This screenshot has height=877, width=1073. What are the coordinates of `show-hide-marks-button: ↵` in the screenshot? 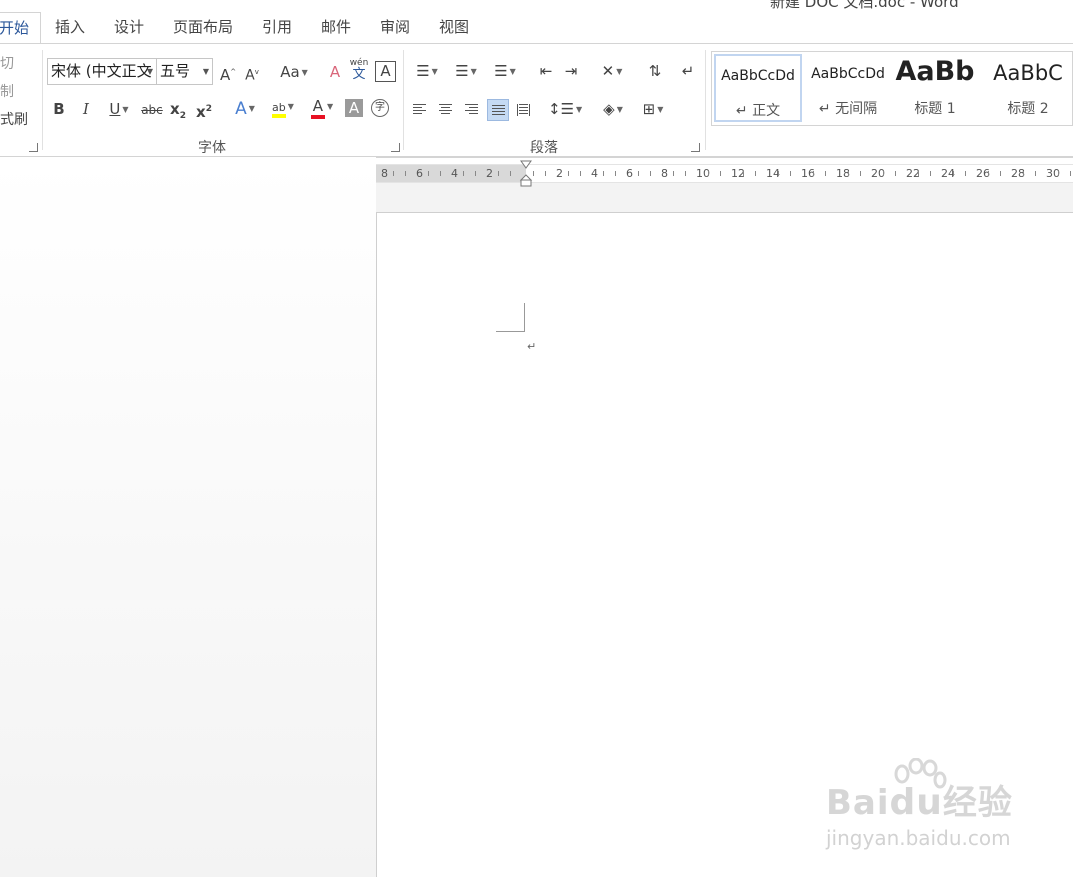 It's located at (688, 71).